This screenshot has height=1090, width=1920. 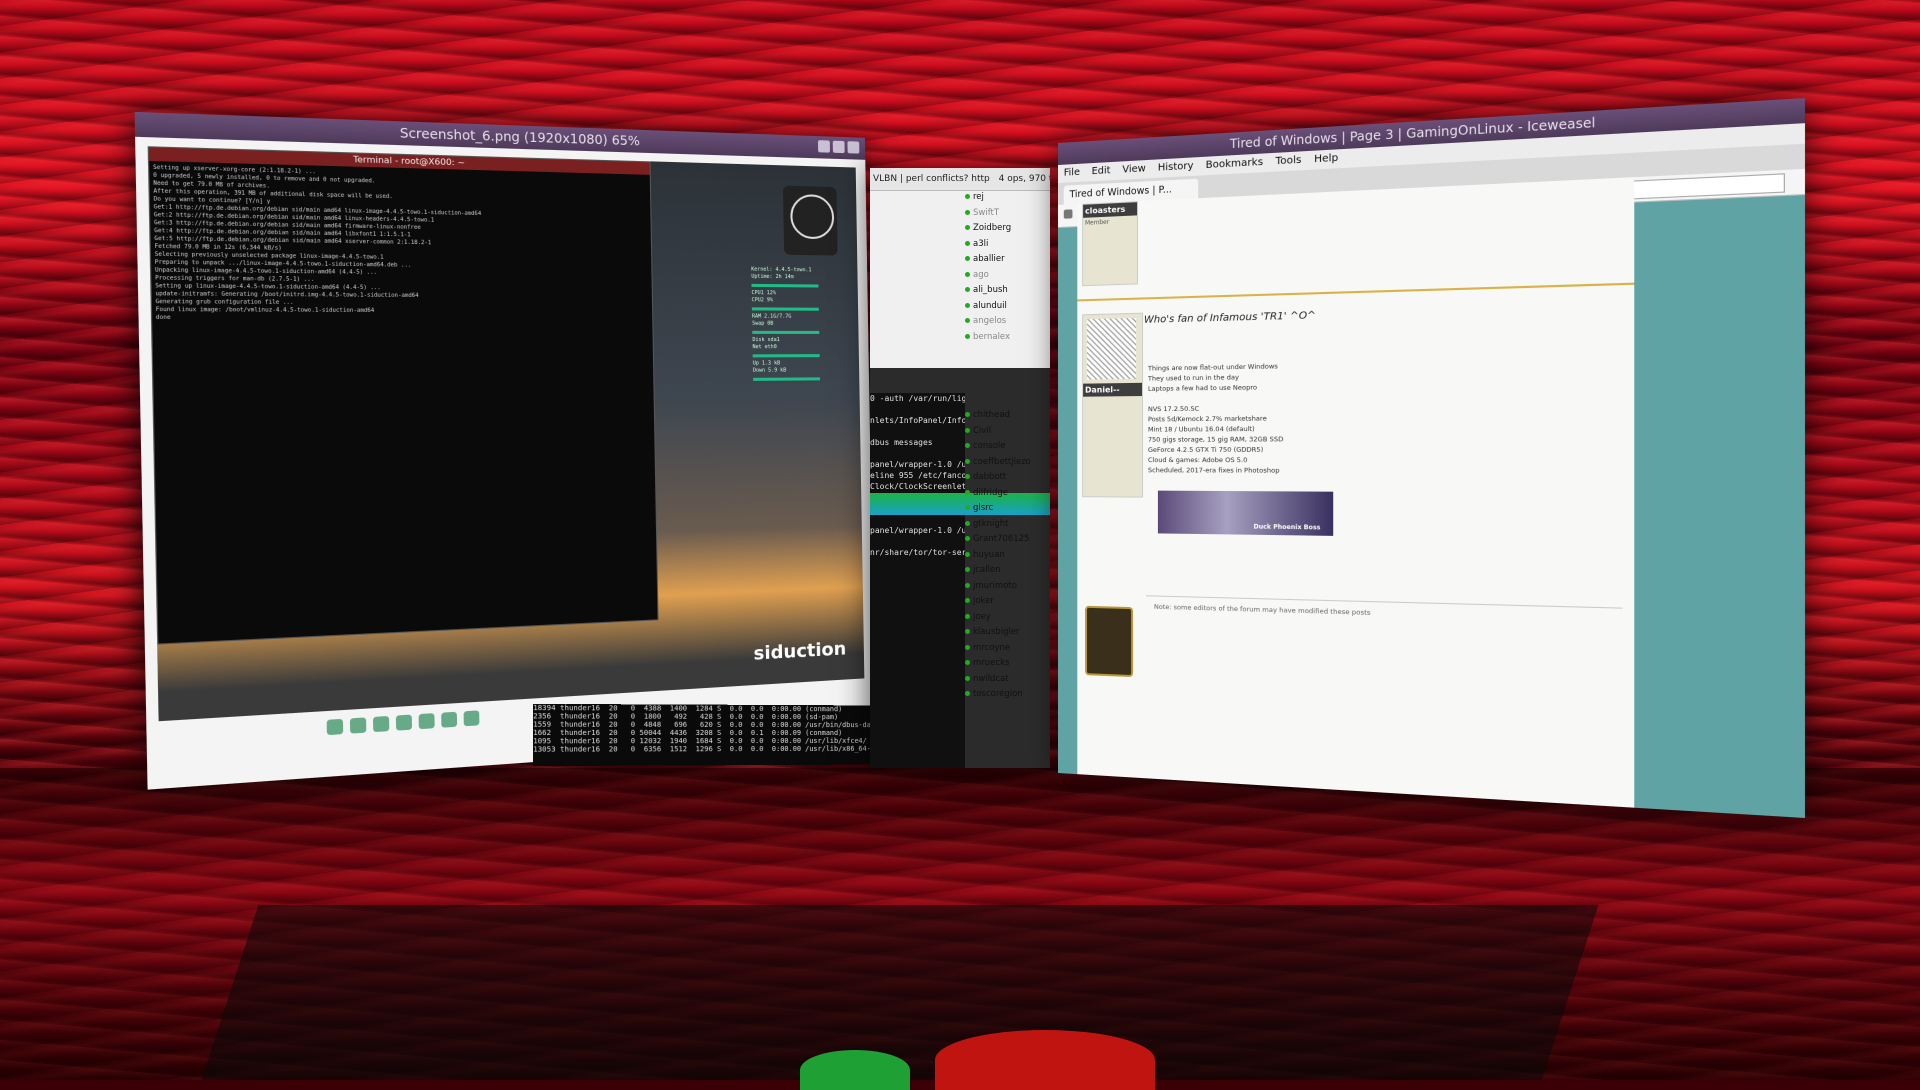 What do you see at coordinates (472, 718) in the screenshot?
I see `fullscreen-icon` at bounding box center [472, 718].